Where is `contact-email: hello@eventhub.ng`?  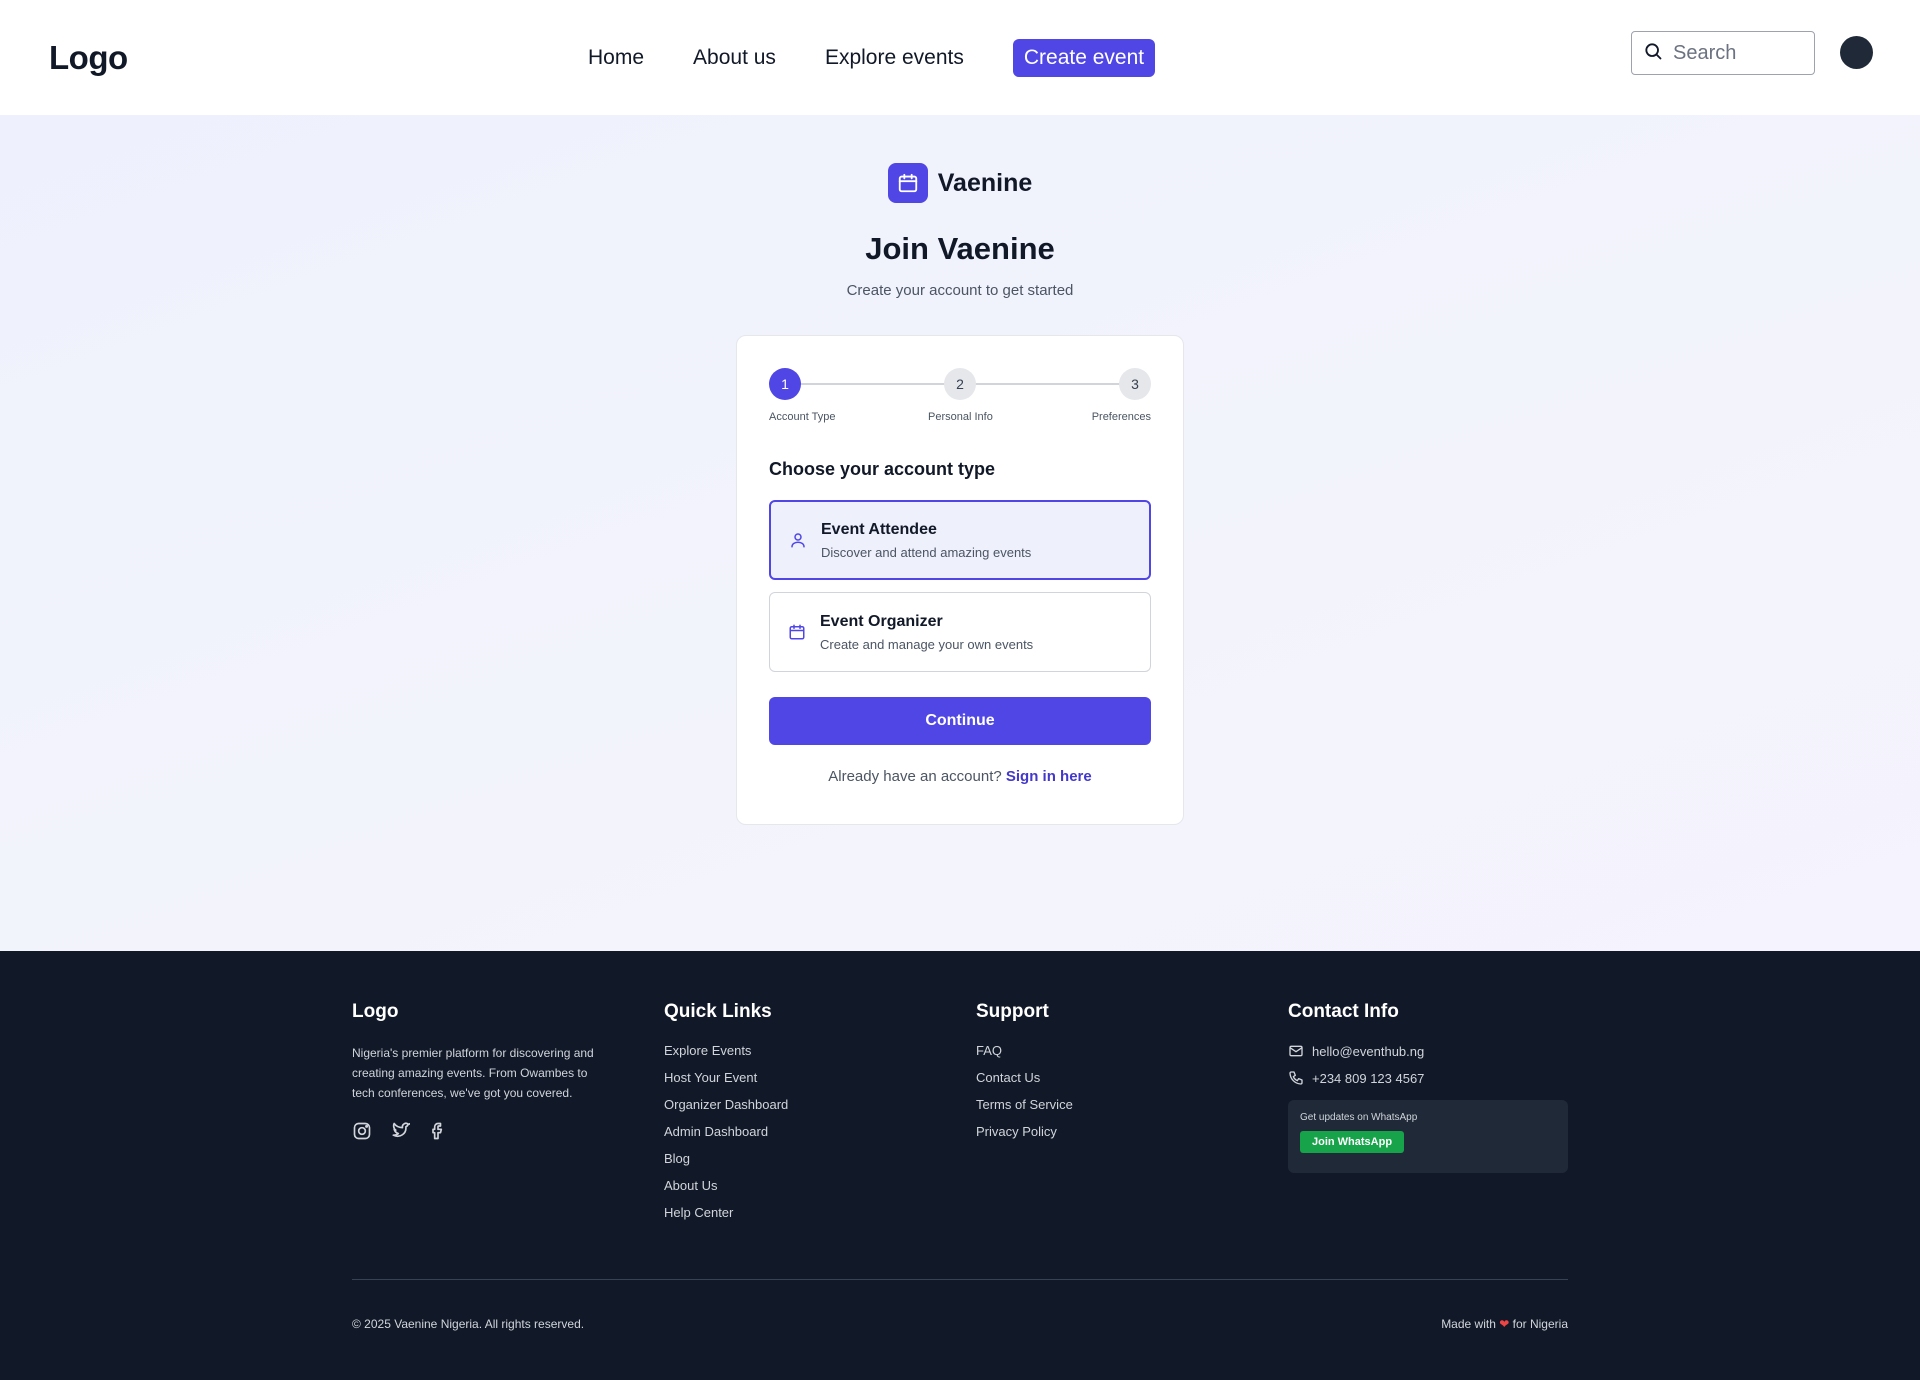 contact-email: hello@eventhub.ng is located at coordinates (1428, 1051).